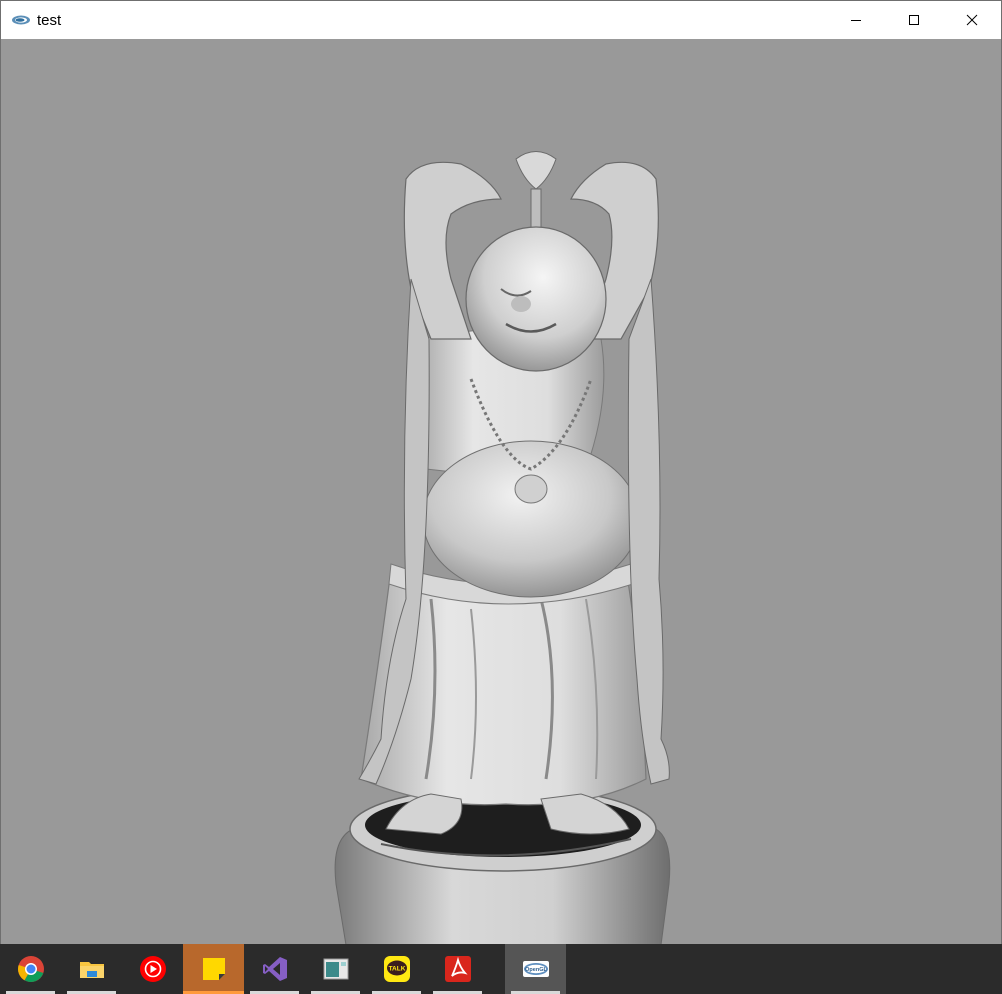 This screenshot has height=994, width=1002. I want to click on maximize-button, so click(914, 20).